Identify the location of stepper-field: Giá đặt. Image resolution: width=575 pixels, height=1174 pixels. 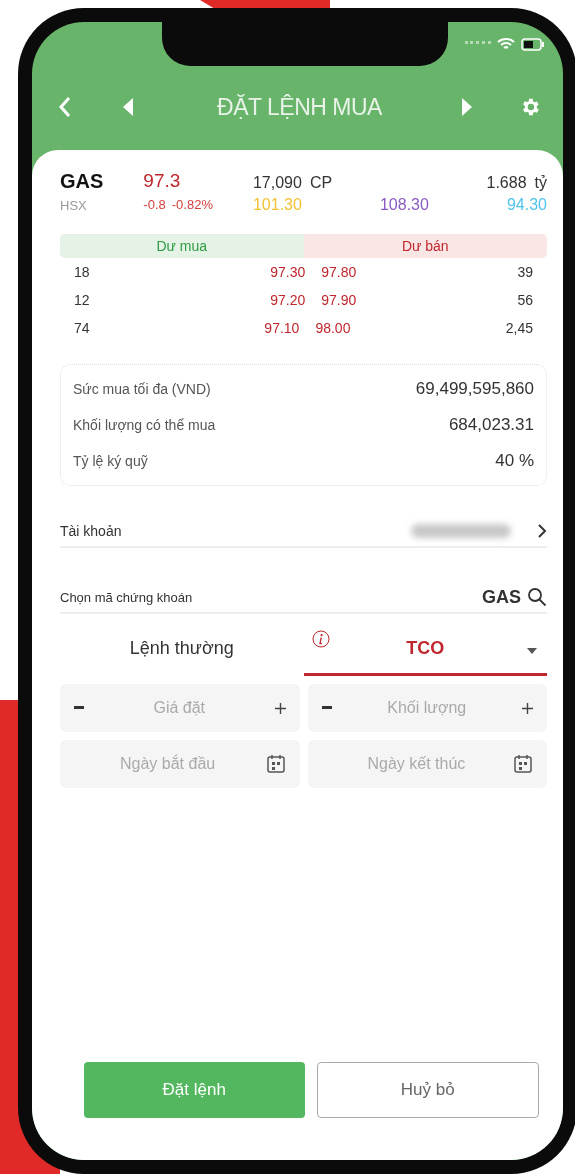
(180, 708).